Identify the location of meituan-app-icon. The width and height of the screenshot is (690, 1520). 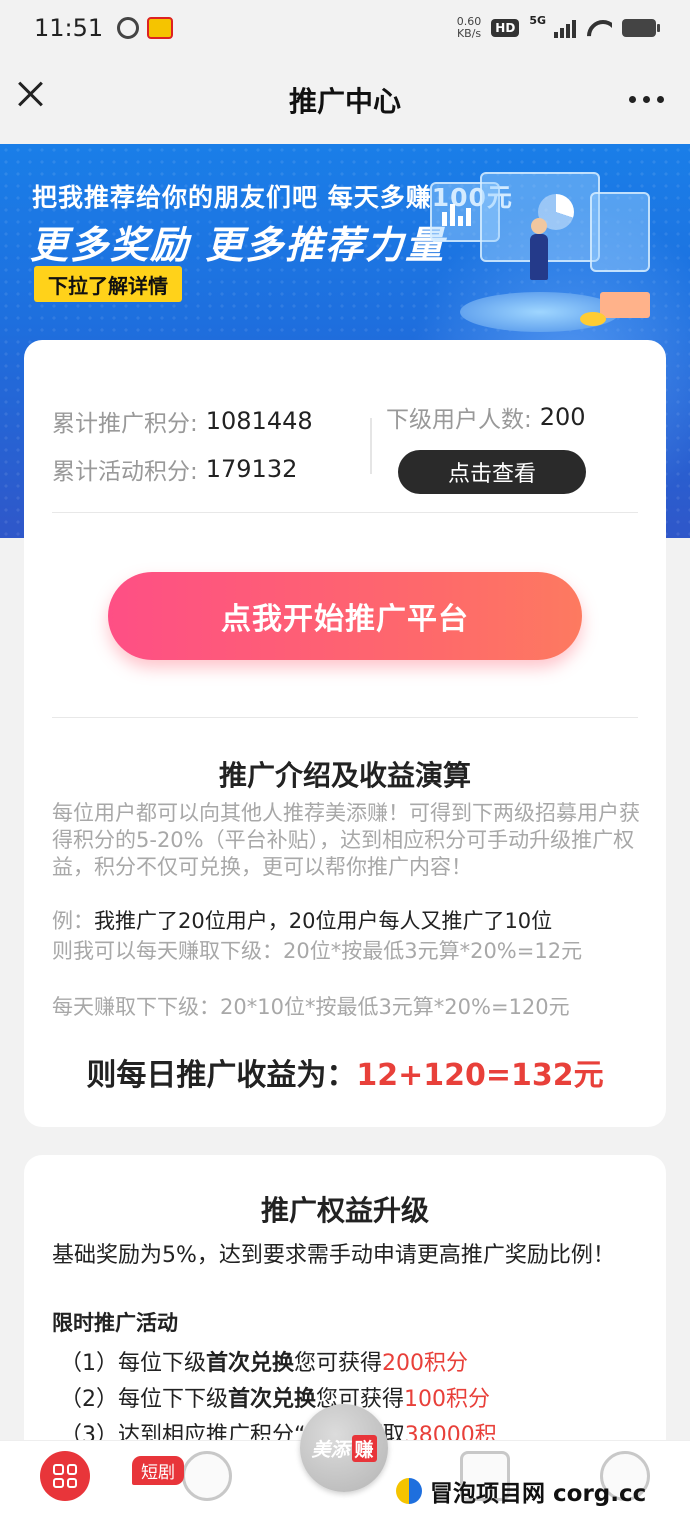
(160, 28).